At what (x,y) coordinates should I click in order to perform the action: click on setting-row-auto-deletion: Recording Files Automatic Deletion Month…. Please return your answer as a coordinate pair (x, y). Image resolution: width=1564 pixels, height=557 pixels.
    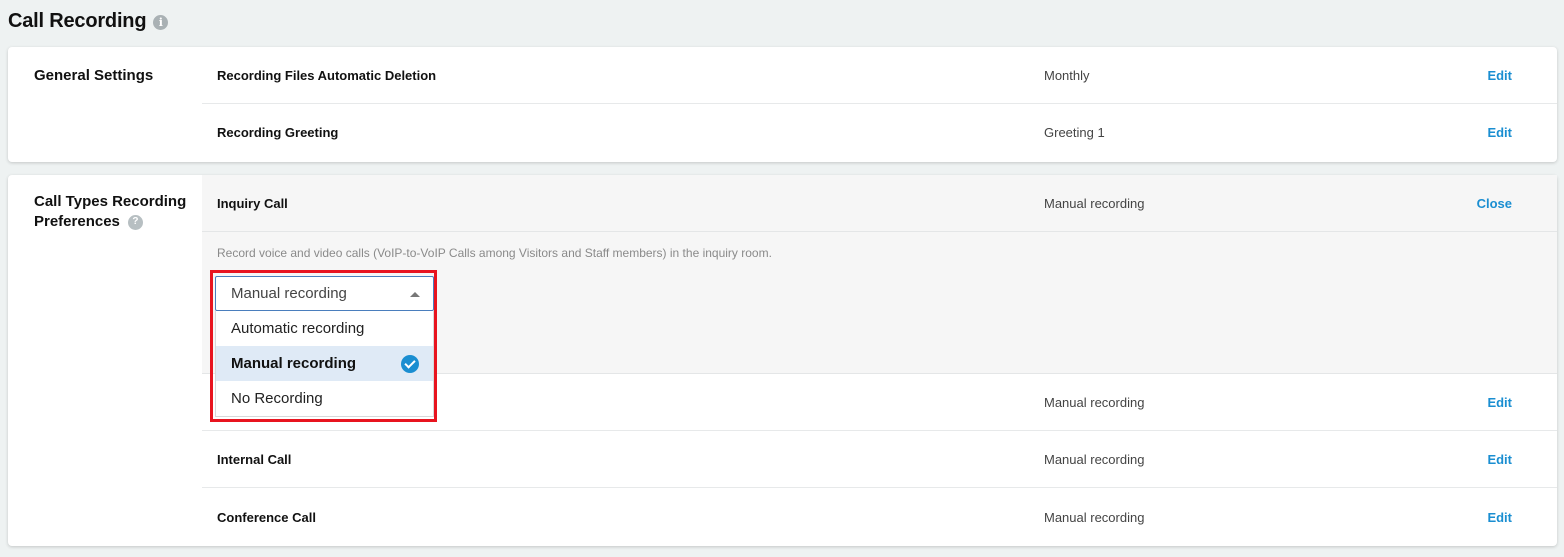
    Looking at the image, I should click on (879, 75).